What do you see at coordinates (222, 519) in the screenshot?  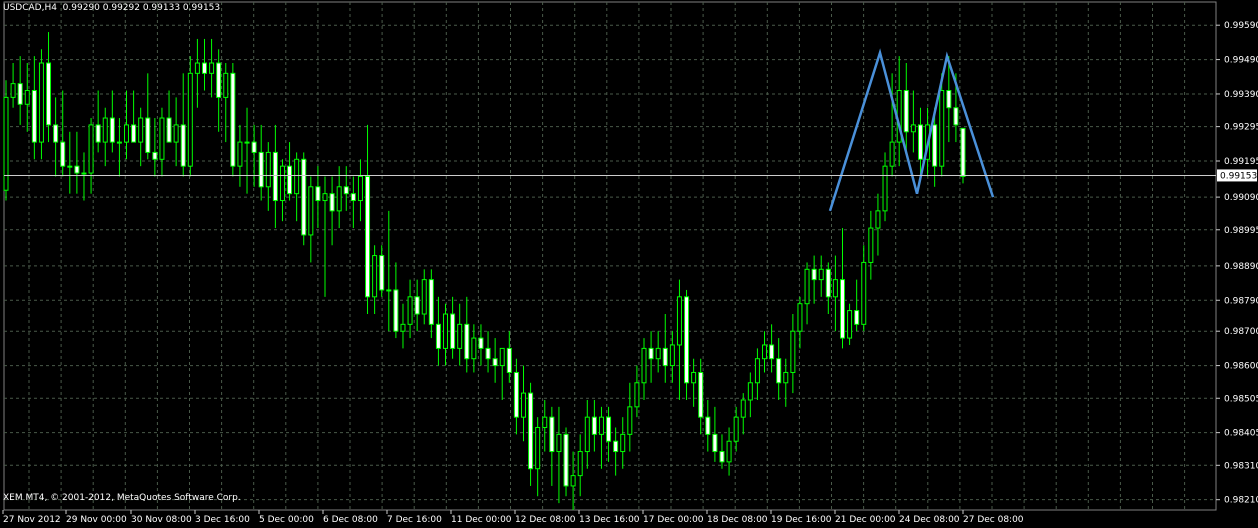 I see `x-tick-label: 3 Dec 16:00` at bounding box center [222, 519].